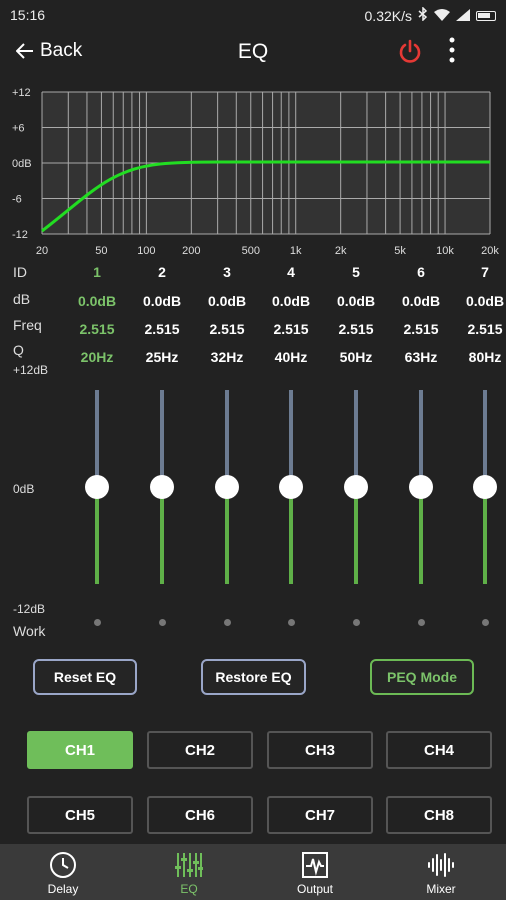 This screenshot has width=506, height=900. What do you see at coordinates (80, 815) in the screenshot?
I see `channel-button-ch5: CH5` at bounding box center [80, 815].